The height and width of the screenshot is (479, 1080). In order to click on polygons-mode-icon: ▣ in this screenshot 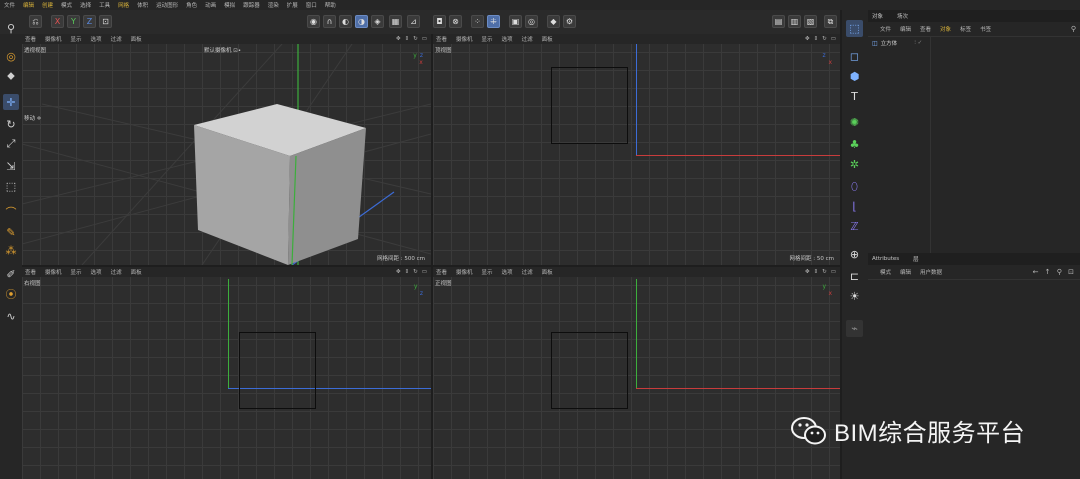, I will do `click(515, 21)`.